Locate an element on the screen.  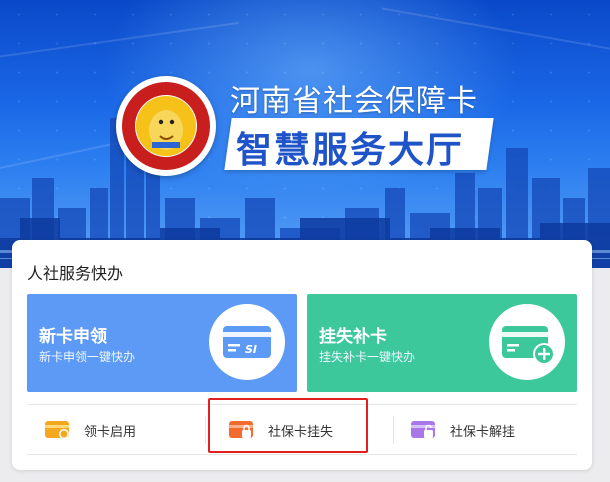
tile-title: 新卡申领 is located at coordinates (73, 337).